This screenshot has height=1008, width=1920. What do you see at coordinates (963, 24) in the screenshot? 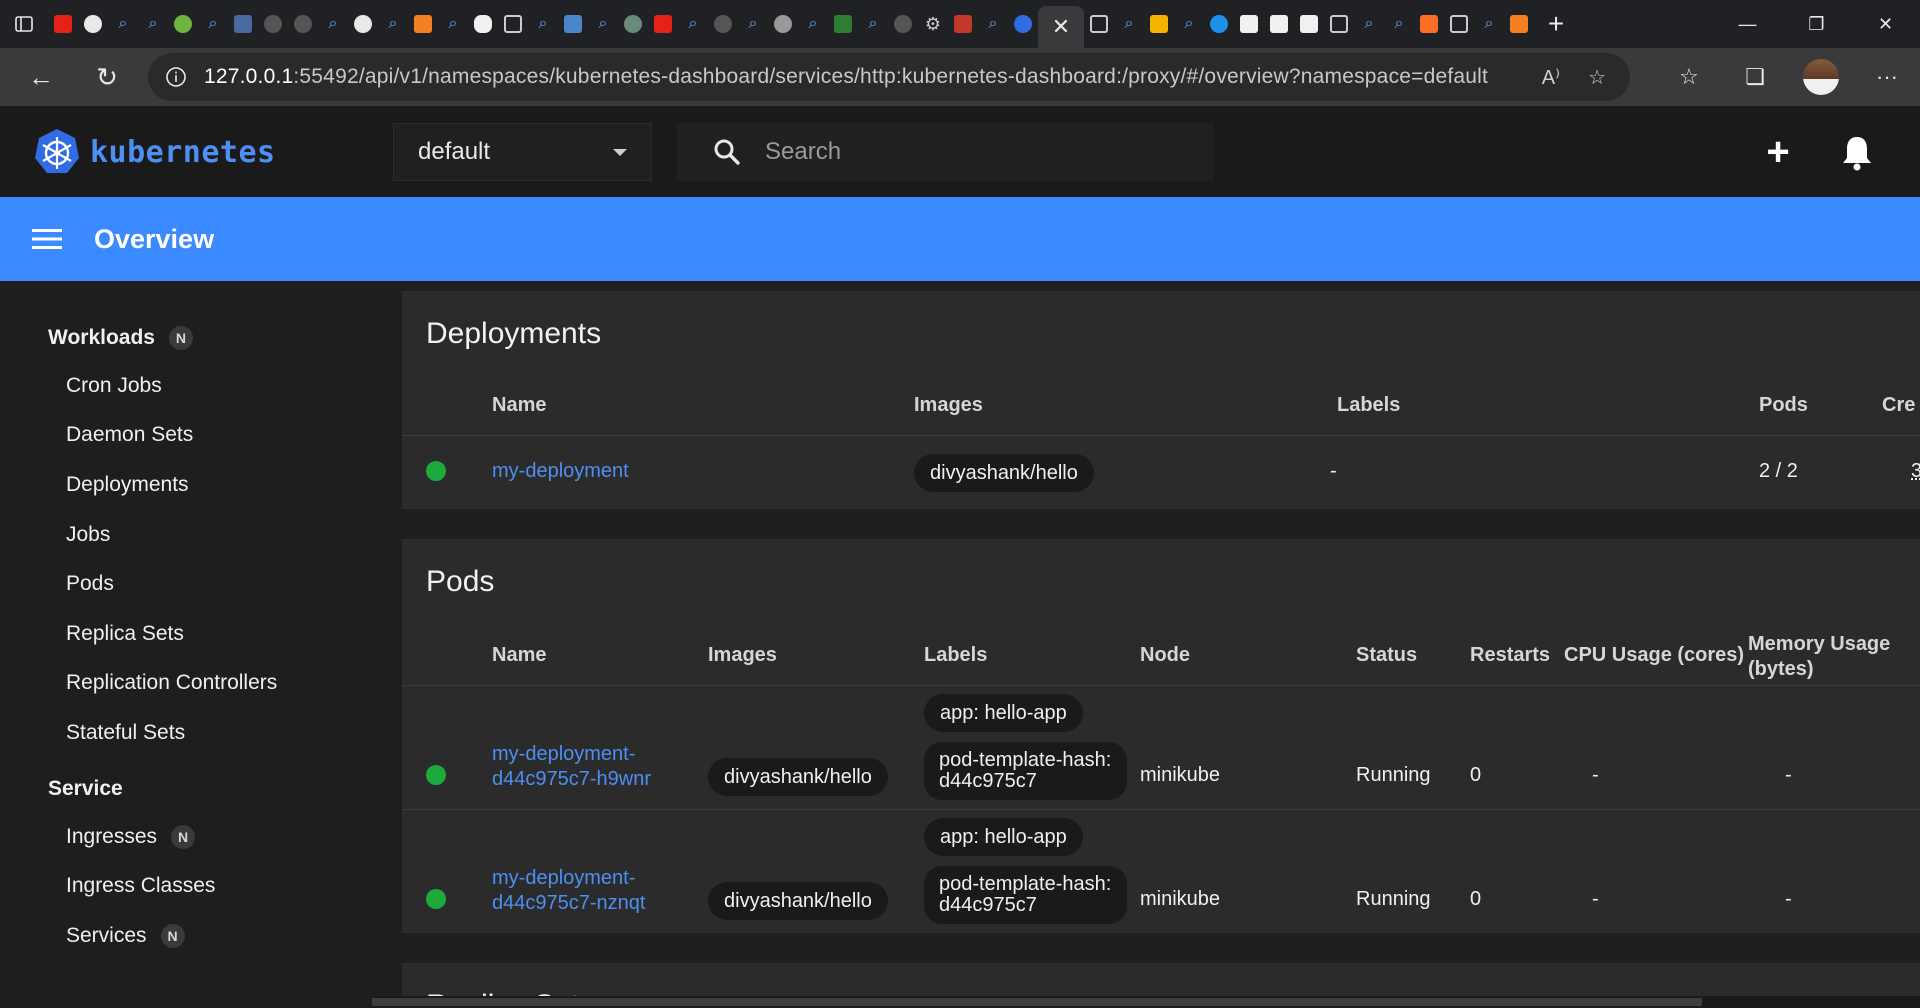
I see `tab-pdf` at bounding box center [963, 24].